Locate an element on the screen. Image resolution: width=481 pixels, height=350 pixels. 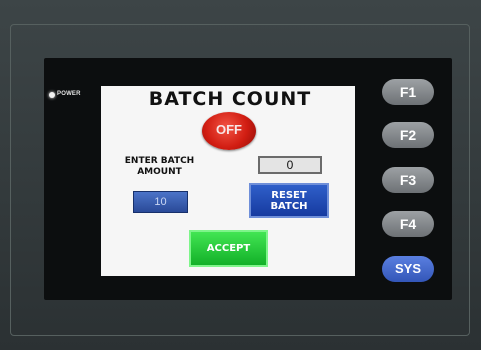
power-label: POWER is located at coordinates (69, 94).